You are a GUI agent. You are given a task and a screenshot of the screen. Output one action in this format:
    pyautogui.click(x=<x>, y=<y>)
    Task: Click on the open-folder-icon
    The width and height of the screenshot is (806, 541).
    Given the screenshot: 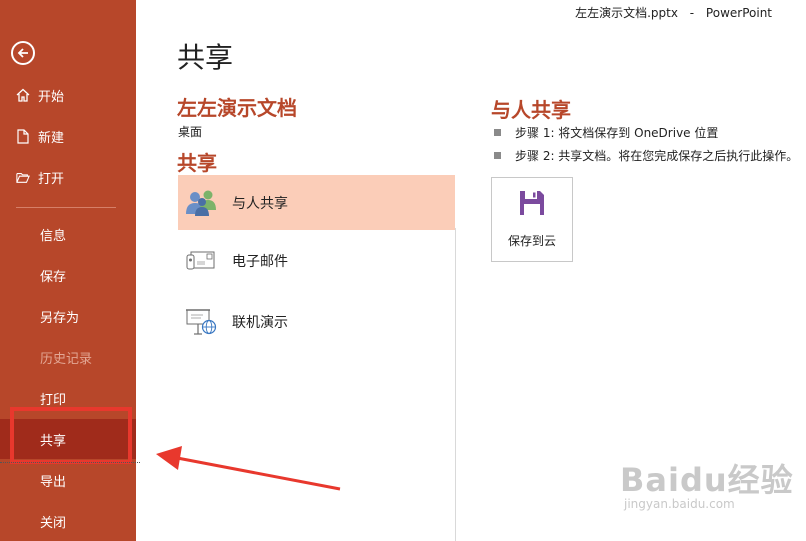 What is the action you would take?
    pyautogui.click(x=23, y=177)
    